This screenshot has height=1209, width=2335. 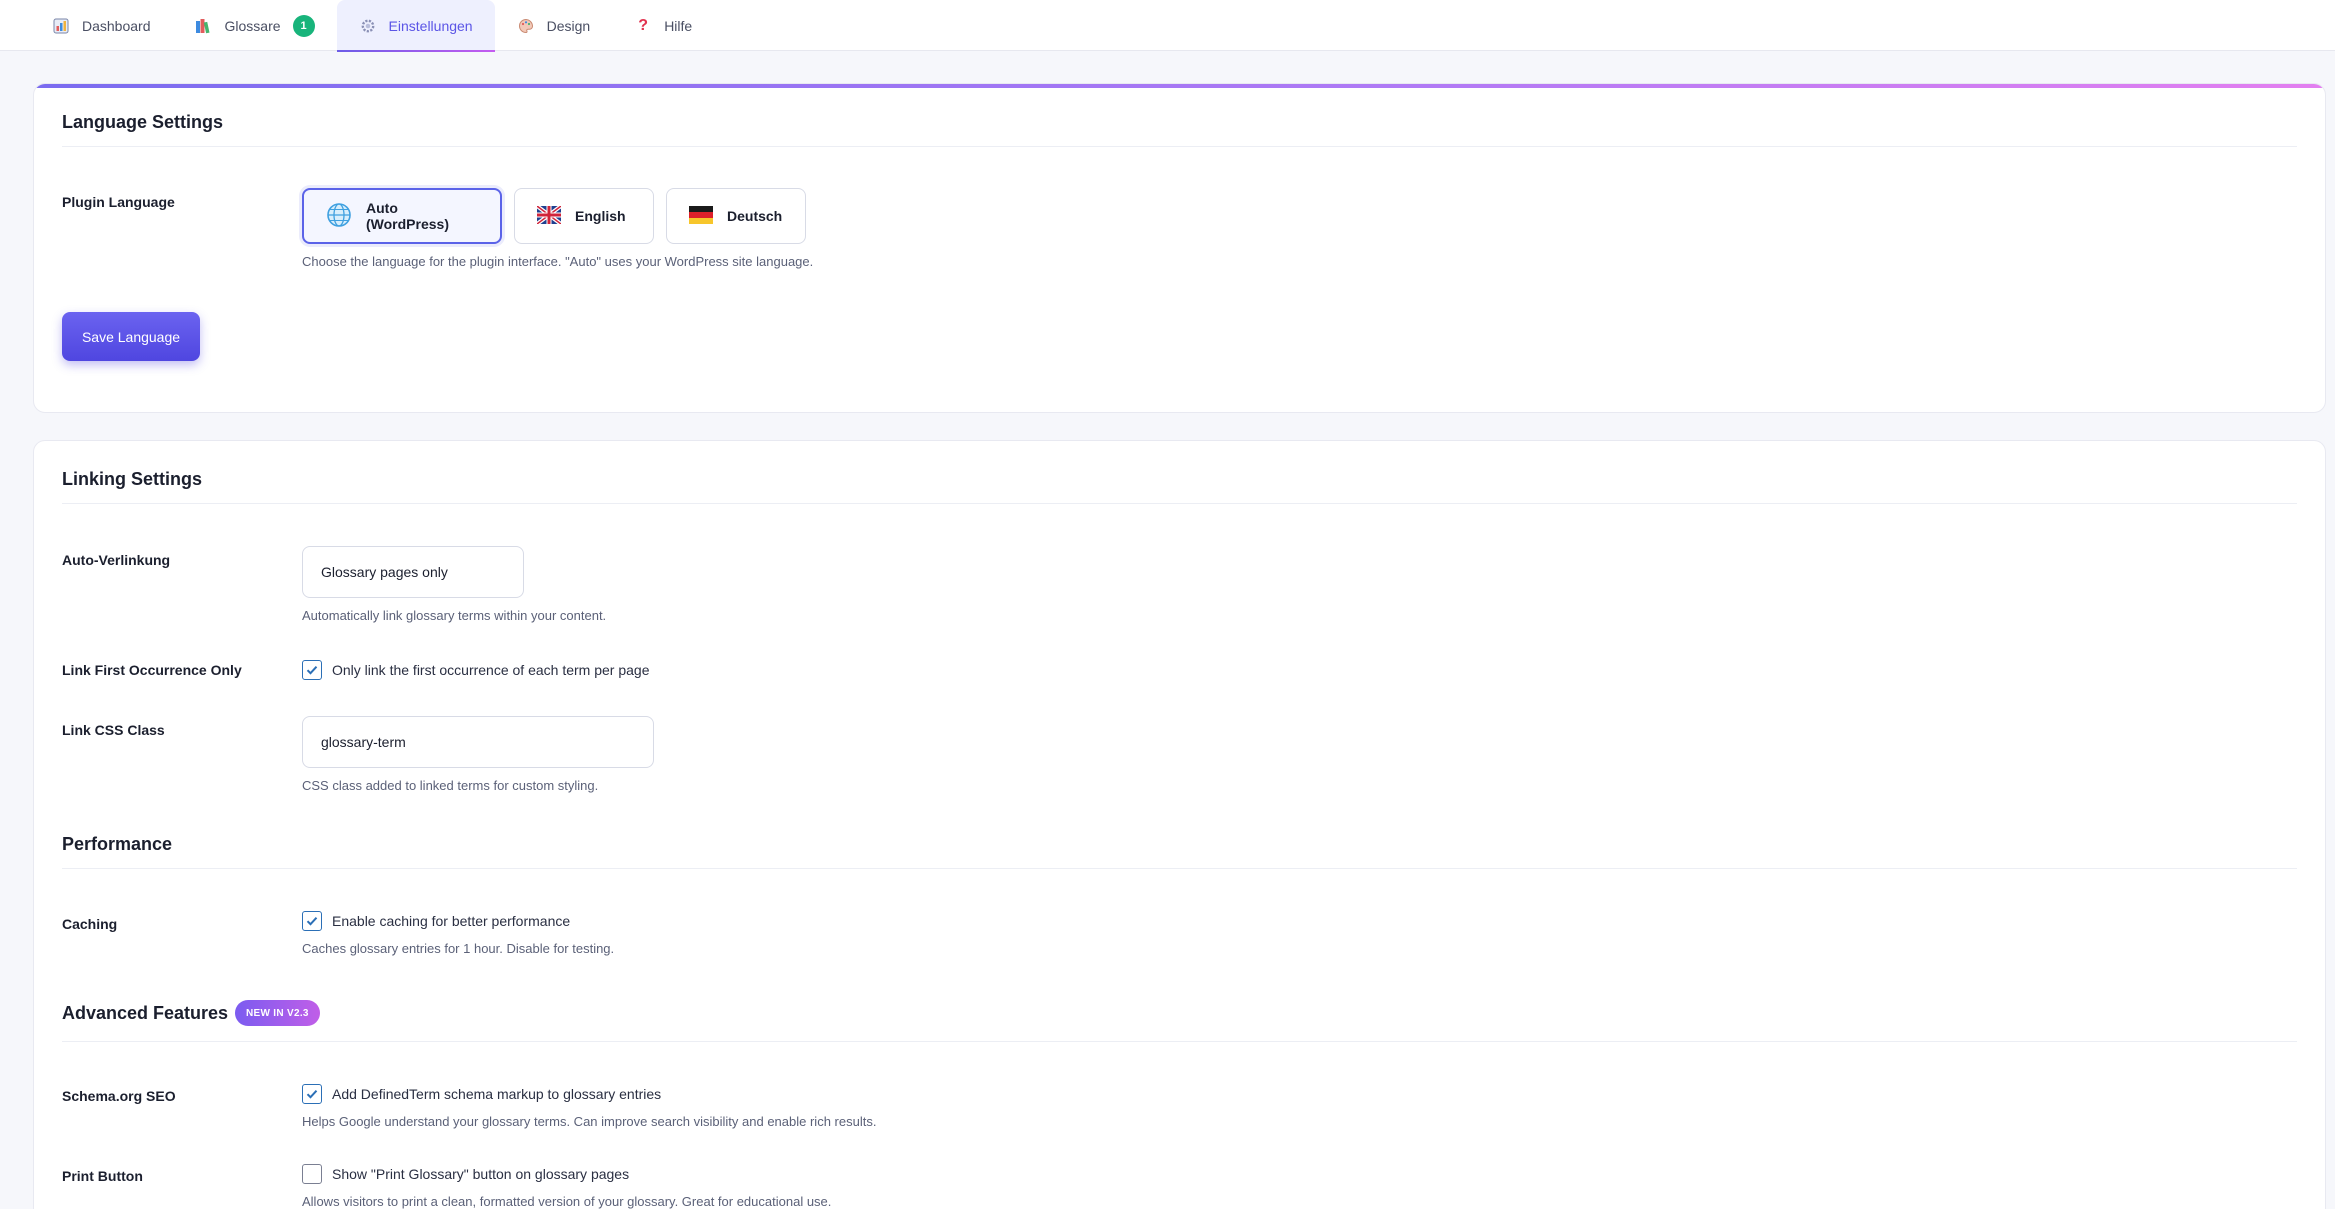 I want to click on language-option-deutsch: Deutsch, so click(x=736, y=216).